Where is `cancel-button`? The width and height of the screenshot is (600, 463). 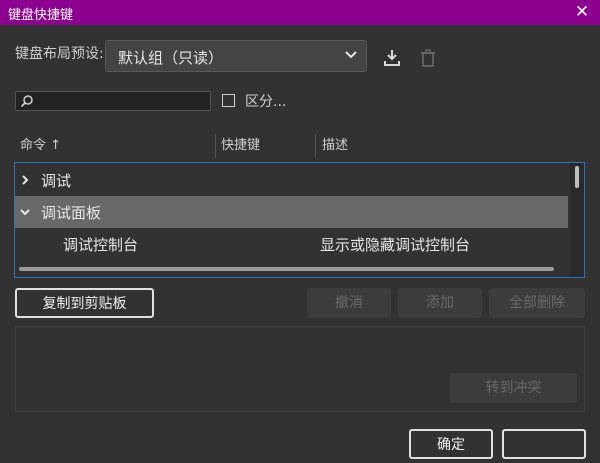 cancel-button is located at coordinates (544, 444).